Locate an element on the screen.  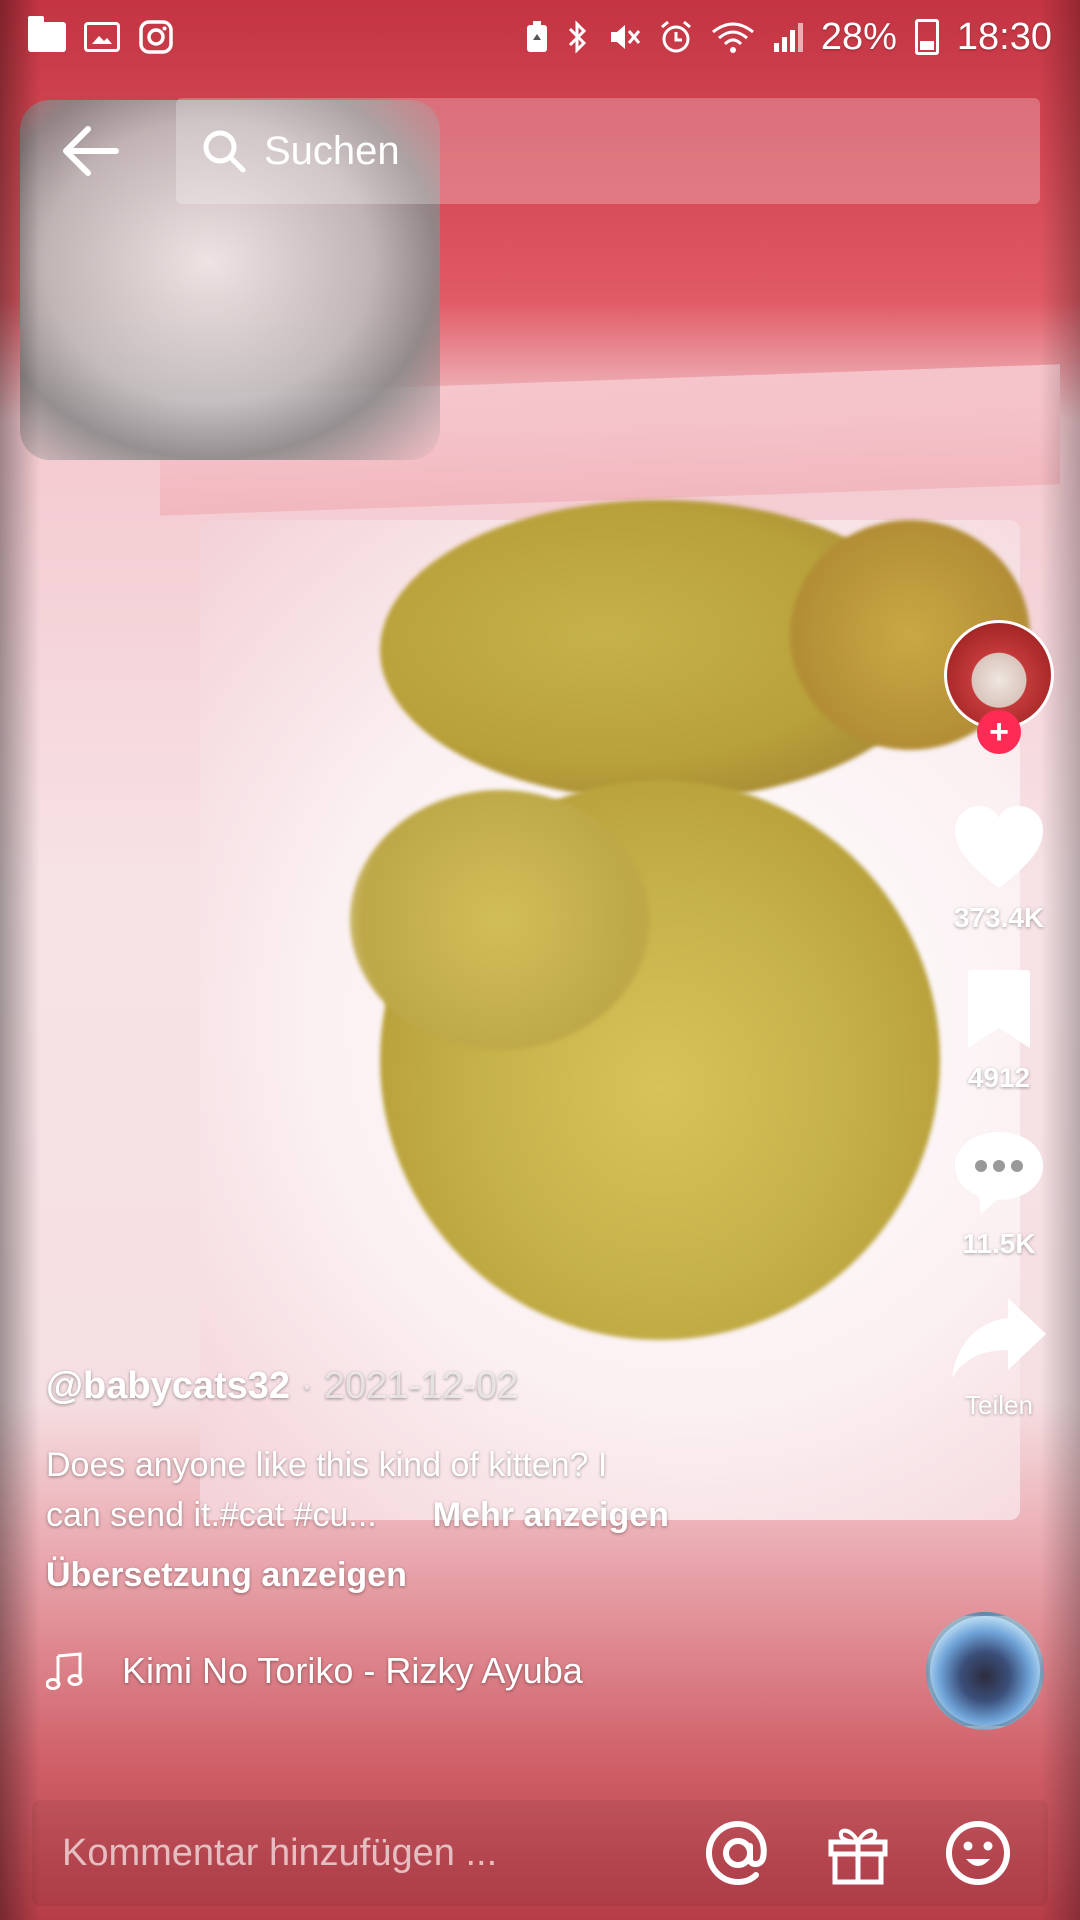
share-action: Teilen is located at coordinates (999, 1357).